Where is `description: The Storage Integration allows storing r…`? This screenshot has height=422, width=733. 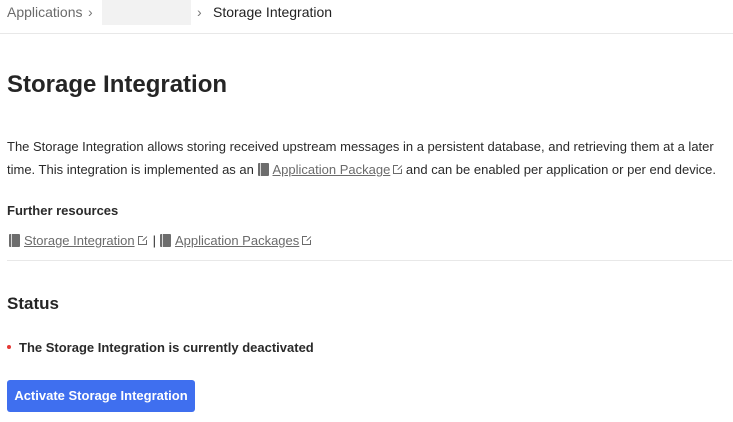 description: The Storage Integration allows storing r… is located at coordinates (369, 158).